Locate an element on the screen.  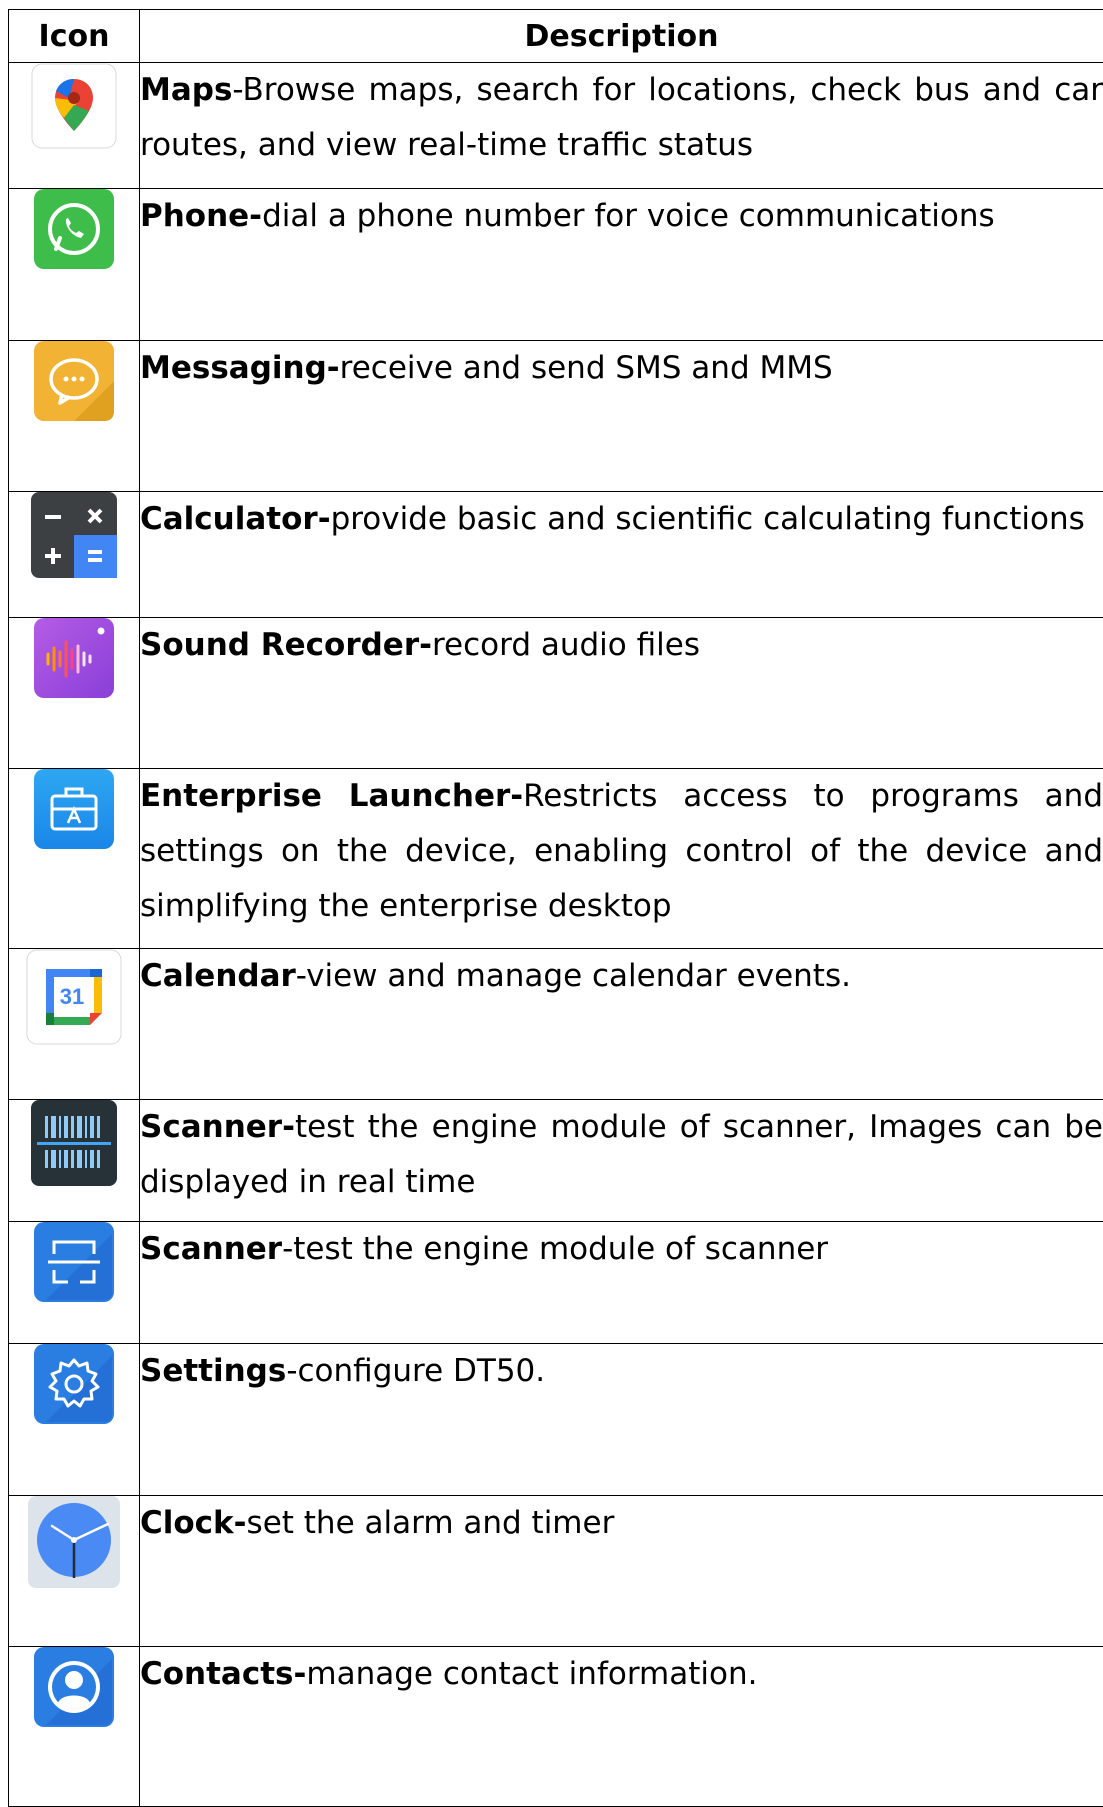
app-name: Sound Recorder- is located at coordinates (286, 645).